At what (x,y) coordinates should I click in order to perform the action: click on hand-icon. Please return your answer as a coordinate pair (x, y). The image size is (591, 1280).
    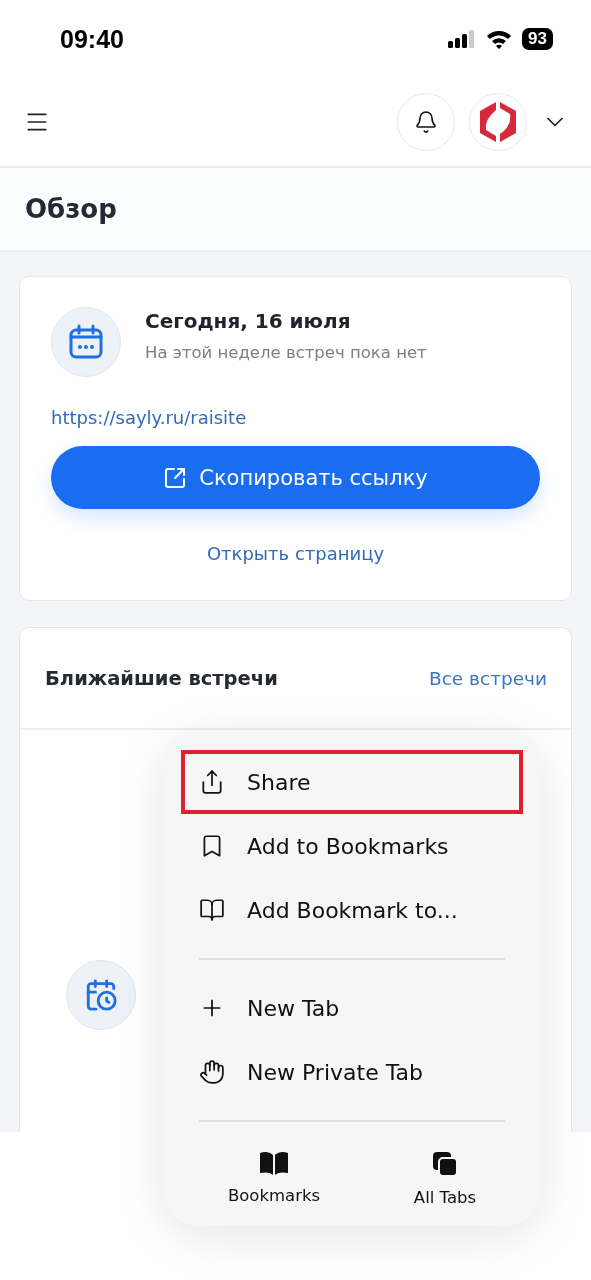
    Looking at the image, I should click on (212, 1072).